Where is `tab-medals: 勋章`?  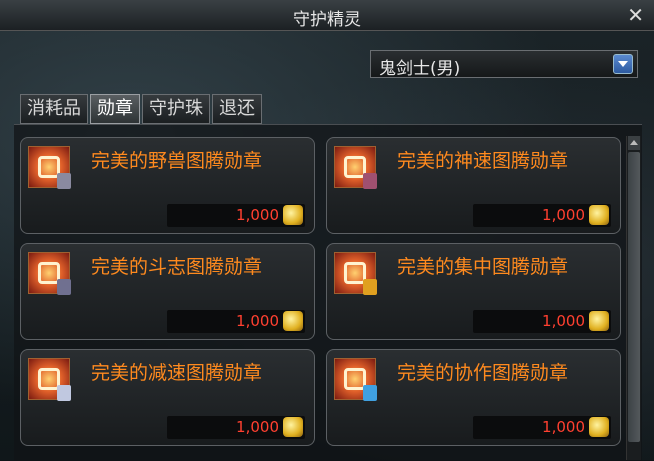
tab-medals: 勋章 is located at coordinates (115, 109).